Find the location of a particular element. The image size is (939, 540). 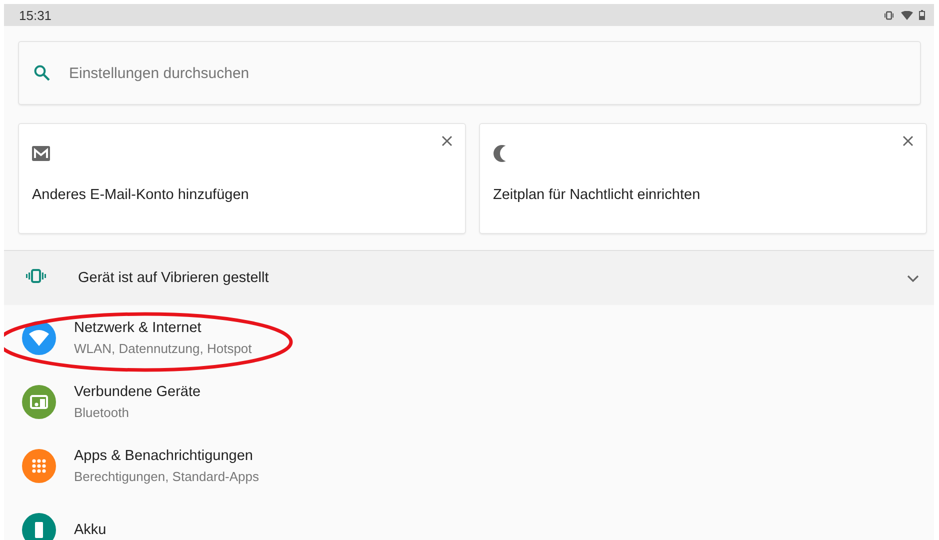

suggestion-title: Zeitplan für Nachtlicht einrichten is located at coordinates (597, 195).